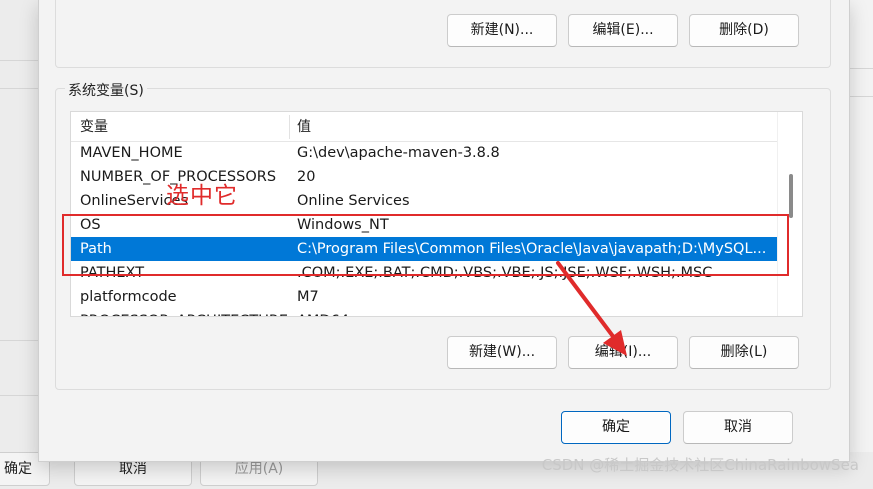 The height and width of the screenshot is (489, 873). What do you see at coordinates (738, 427) in the screenshot?
I see `cancel-button: 取消` at bounding box center [738, 427].